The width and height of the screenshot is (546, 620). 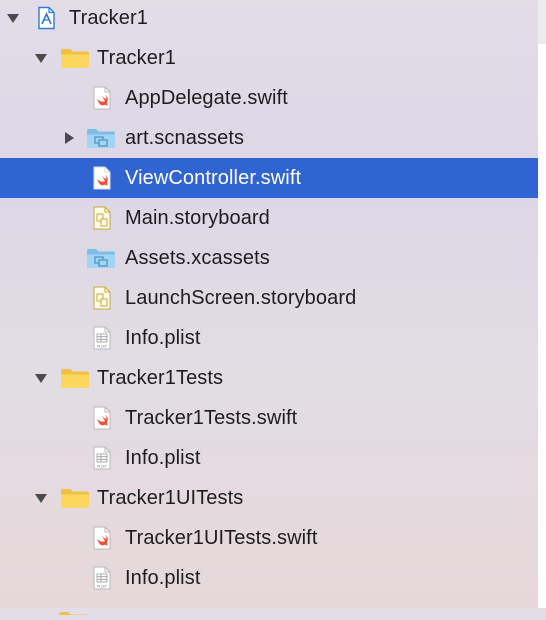 I want to click on tree-row-file-tracker1tests-swift: Tracker1Tests.swift, so click(x=269, y=418).